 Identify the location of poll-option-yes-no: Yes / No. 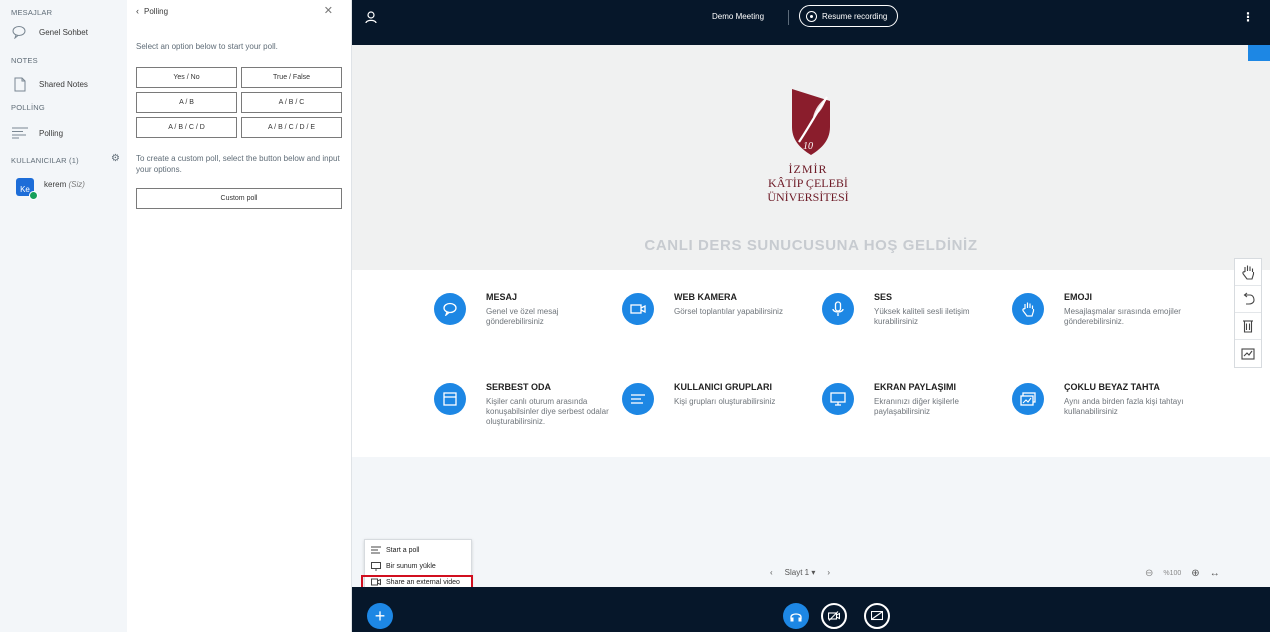
(186, 77).